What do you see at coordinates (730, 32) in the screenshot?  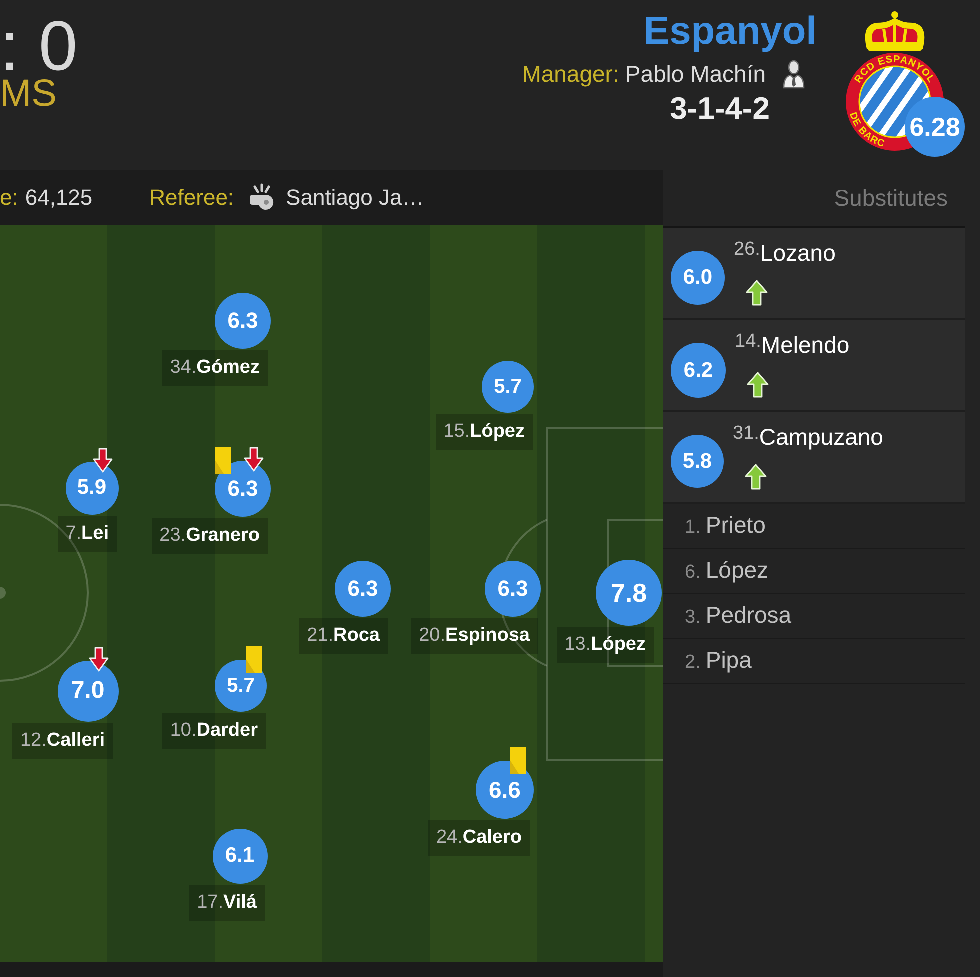 I see `team-name: Espanyol` at bounding box center [730, 32].